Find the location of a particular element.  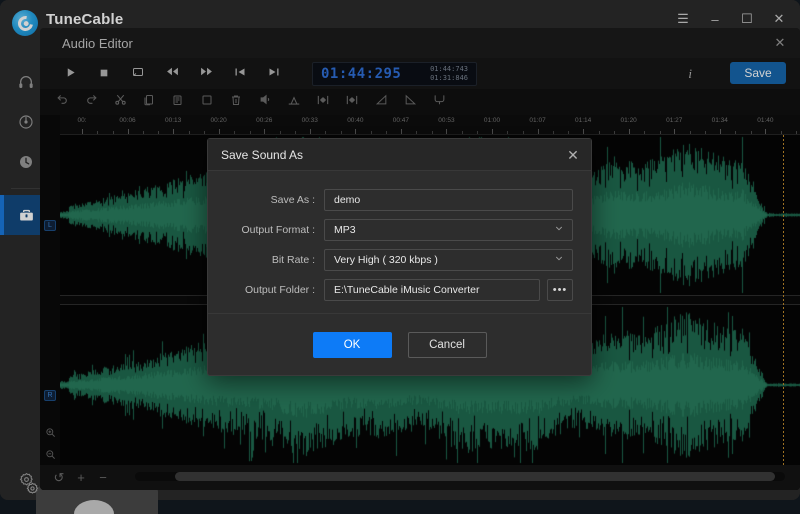

output-format-value: MP3 is located at coordinates (345, 230).